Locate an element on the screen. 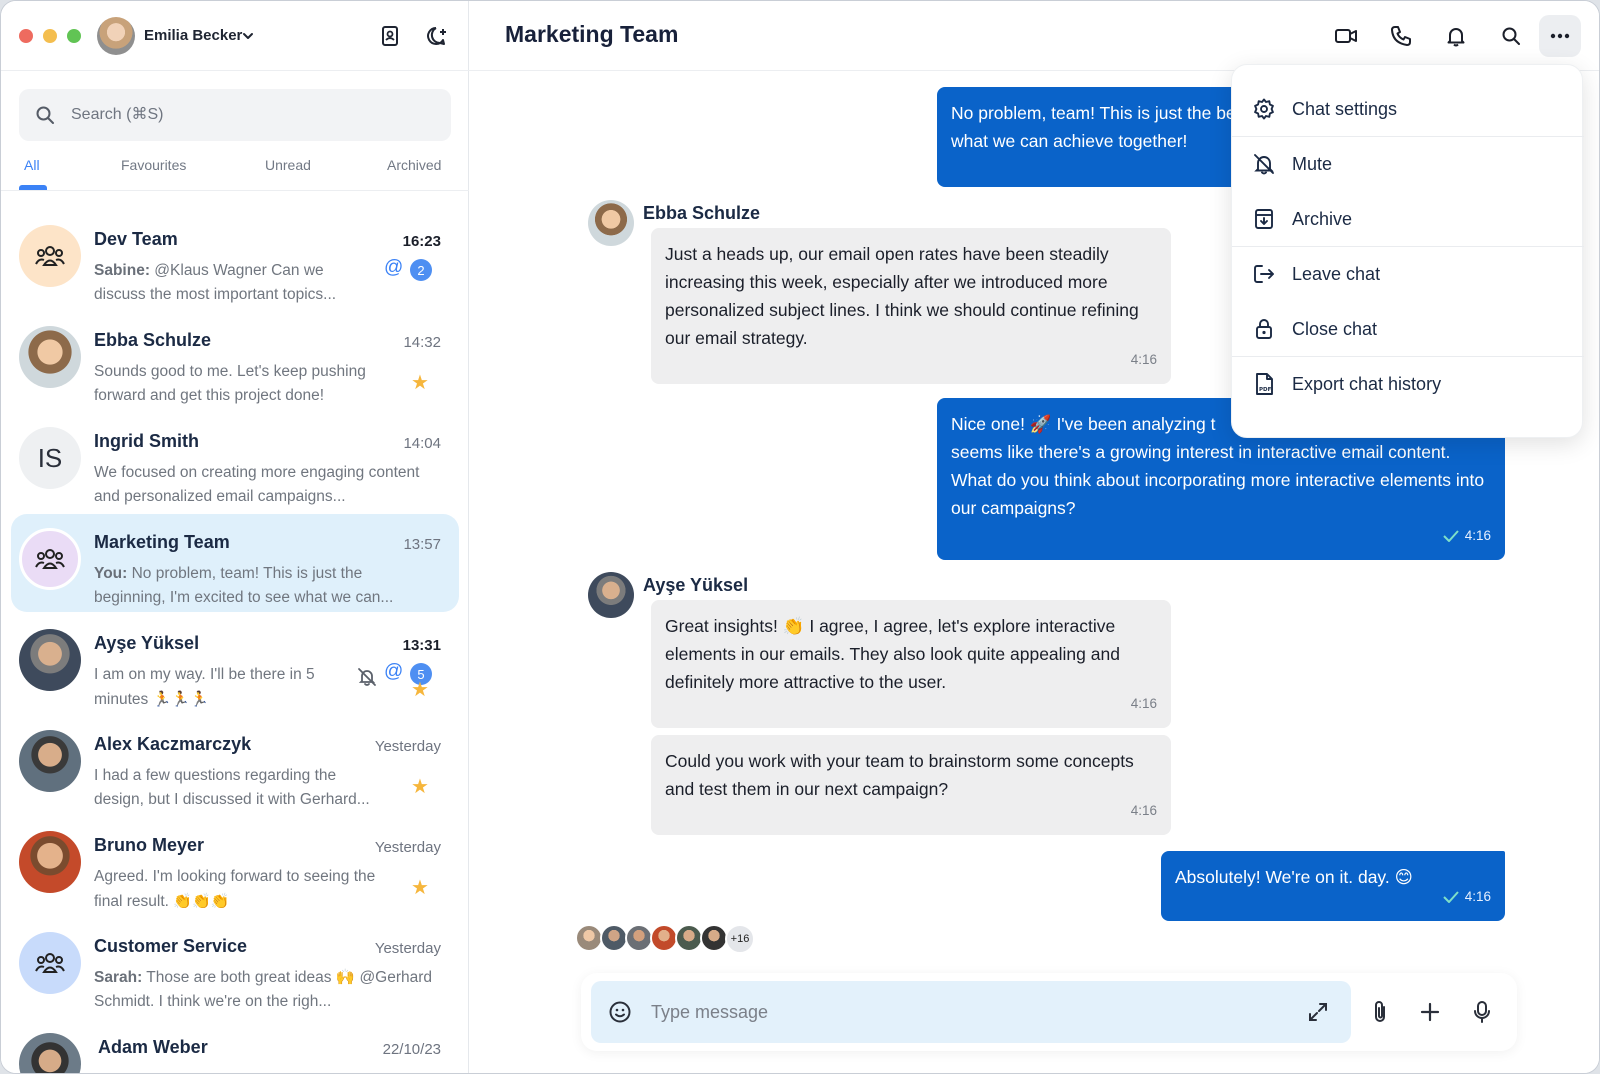 Image resolution: width=1600 pixels, height=1074 pixels. chat-time: 13:31 is located at coordinates (421, 645).